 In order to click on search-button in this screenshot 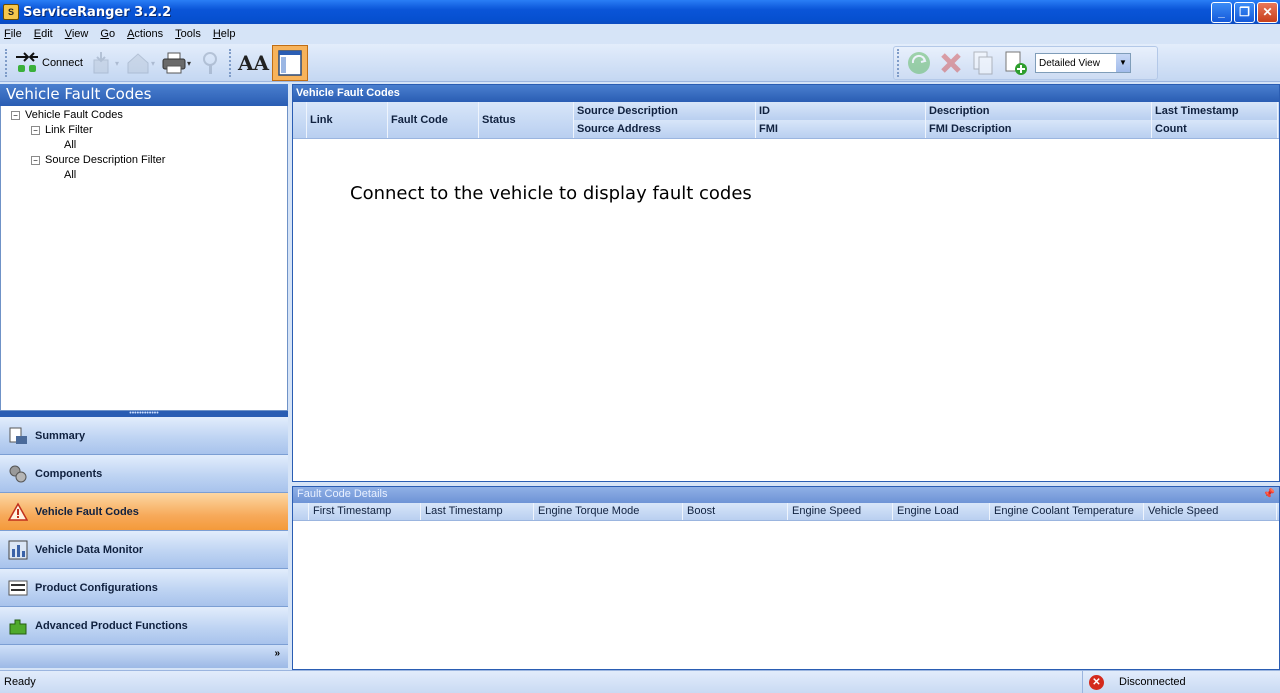, I will do `click(210, 63)`.